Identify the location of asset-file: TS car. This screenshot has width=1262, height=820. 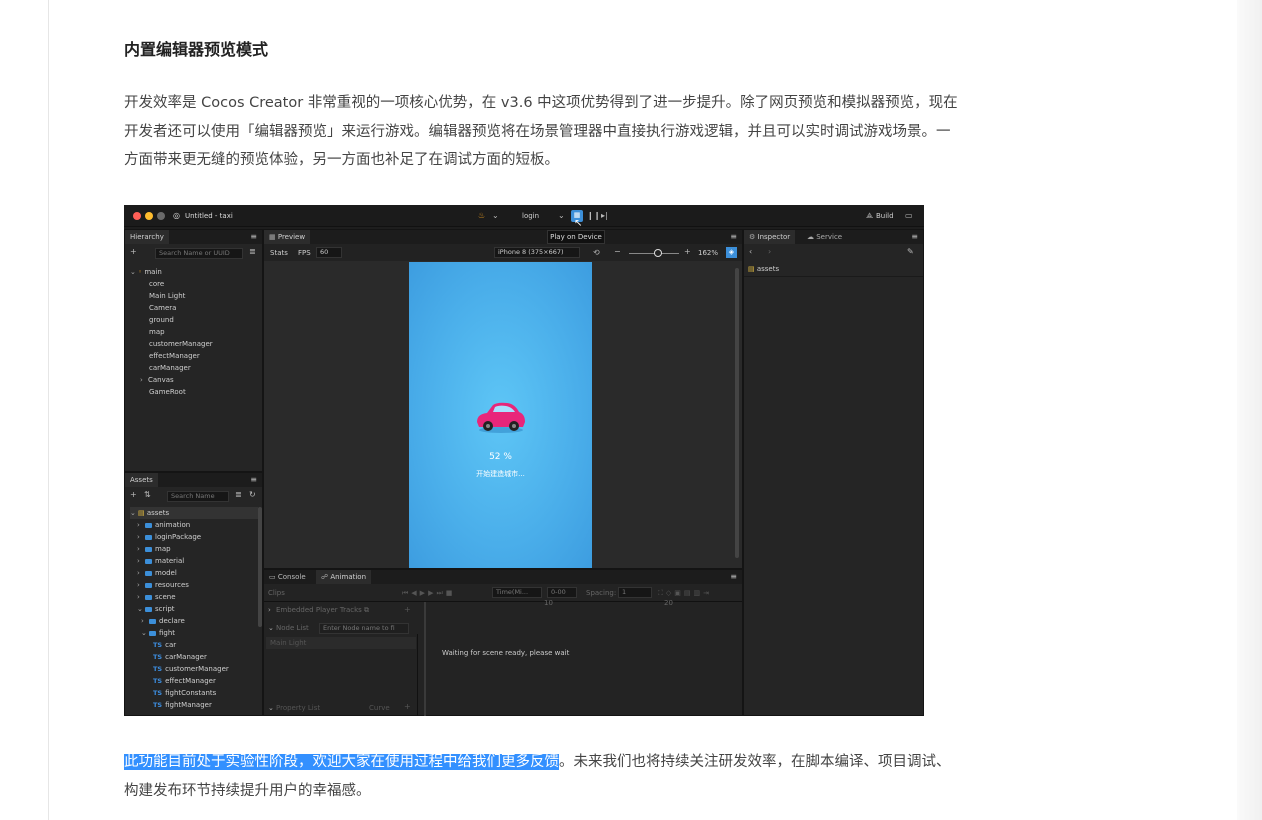
(164, 645).